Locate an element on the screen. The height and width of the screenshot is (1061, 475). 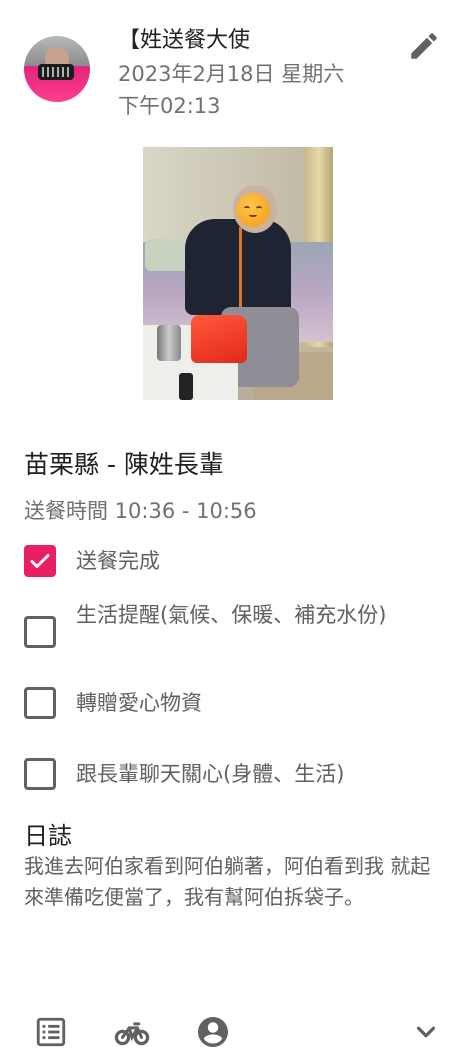
emoji-face-blur is located at coordinates (253, 210).